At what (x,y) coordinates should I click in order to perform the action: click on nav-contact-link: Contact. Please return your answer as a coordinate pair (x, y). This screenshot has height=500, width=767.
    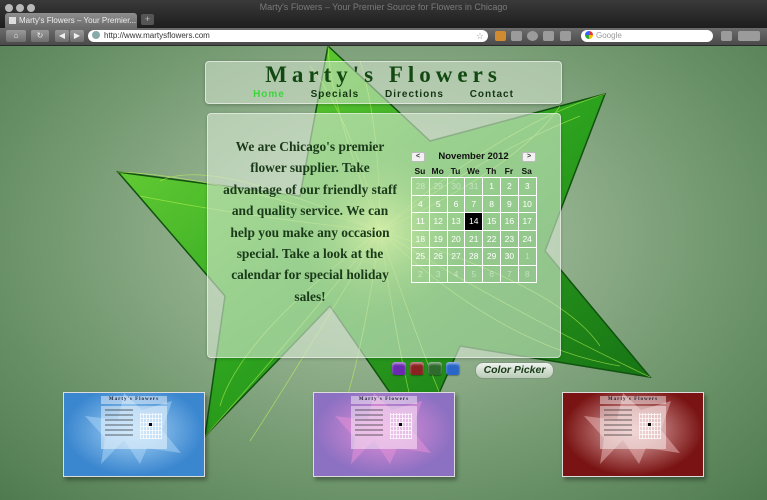
    Looking at the image, I should click on (492, 94).